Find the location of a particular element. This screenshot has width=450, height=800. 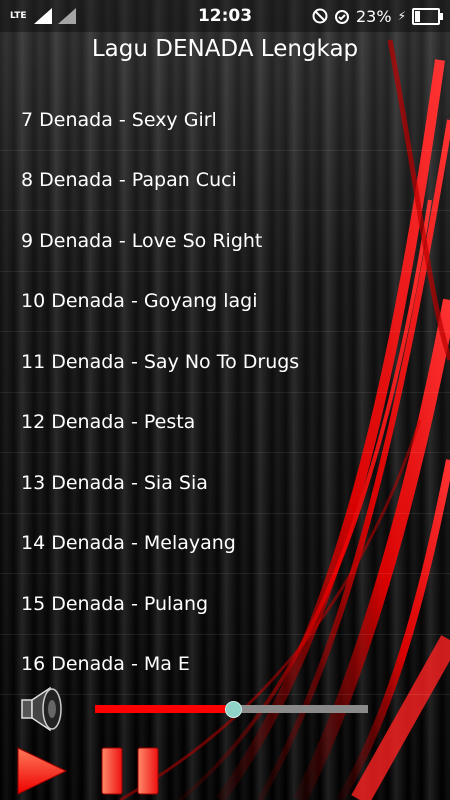

charging-icon: ⚡ is located at coordinates (401, 16).